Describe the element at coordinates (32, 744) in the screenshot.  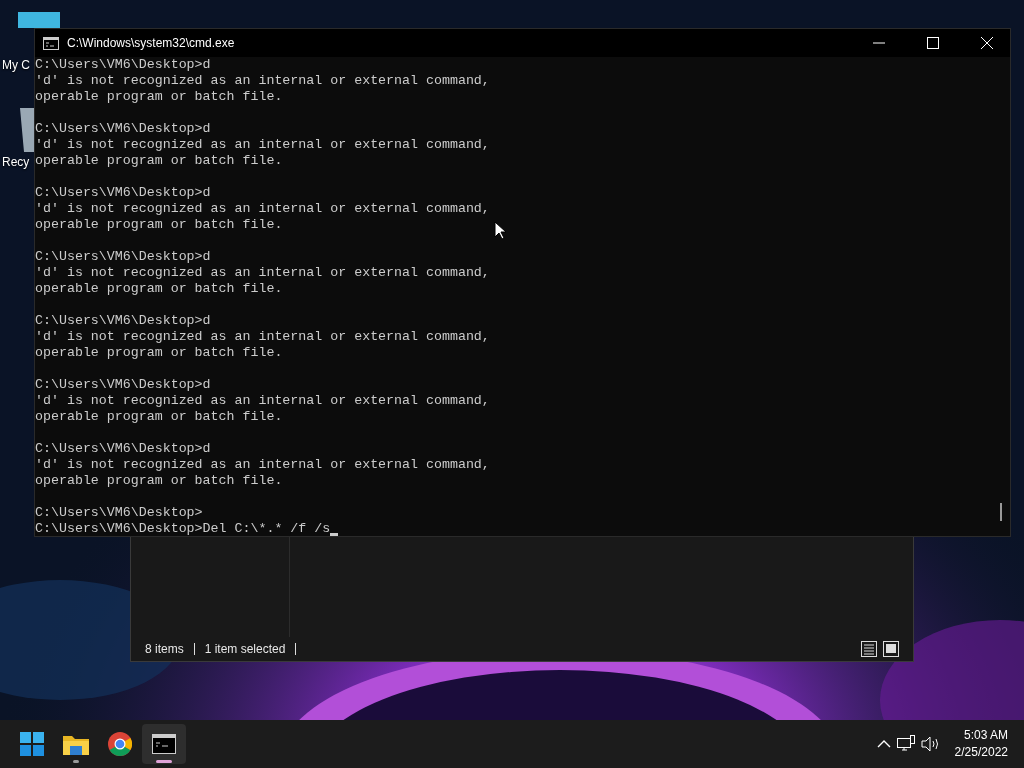
I see `windows-logo-icon` at that location.